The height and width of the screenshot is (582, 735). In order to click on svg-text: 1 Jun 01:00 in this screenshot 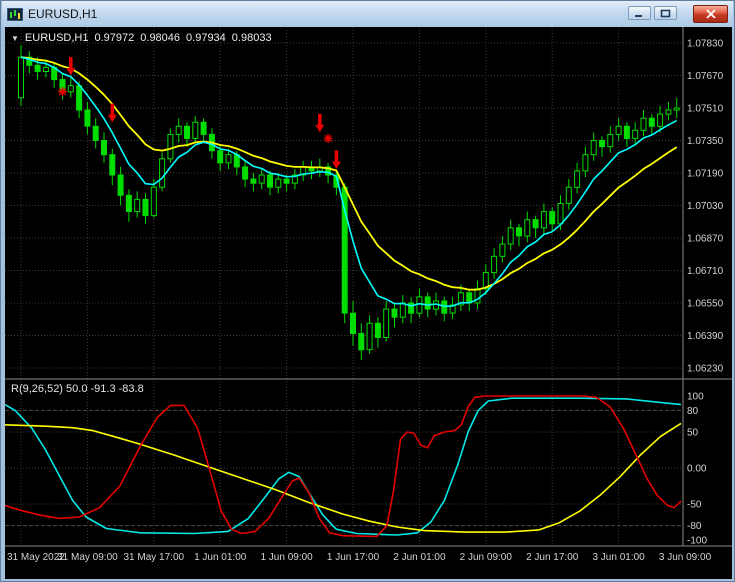, I will do `click(220, 557)`.